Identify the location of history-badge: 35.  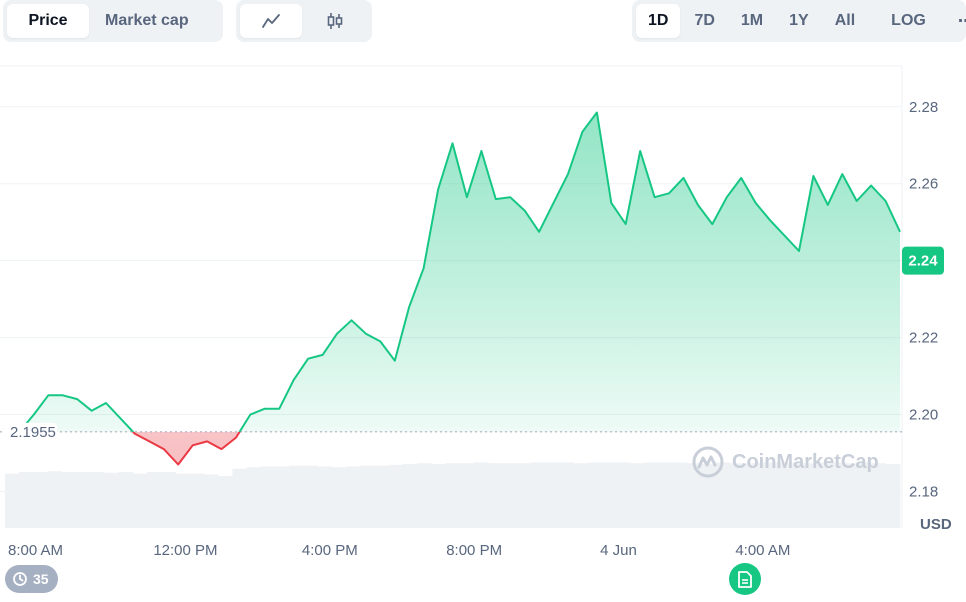
(31, 579).